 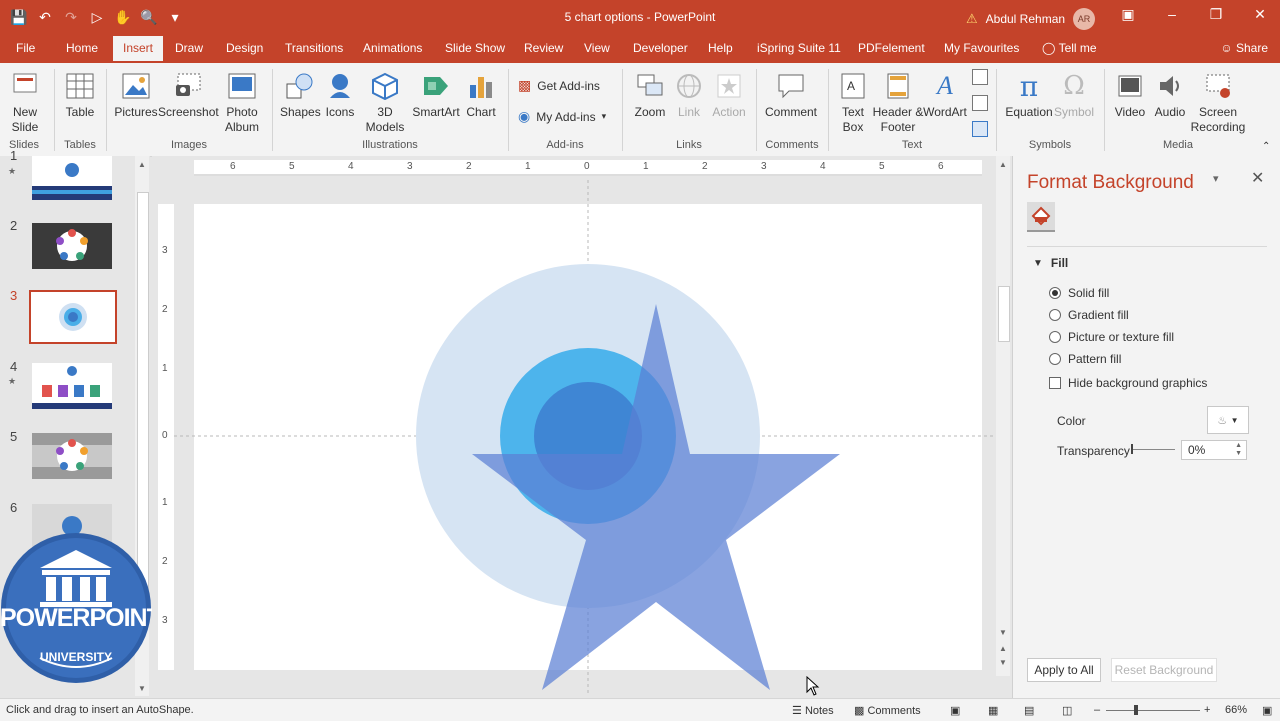 What do you see at coordinates (823, 166) in the screenshot?
I see `ruler-tick: 4` at bounding box center [823, 166].